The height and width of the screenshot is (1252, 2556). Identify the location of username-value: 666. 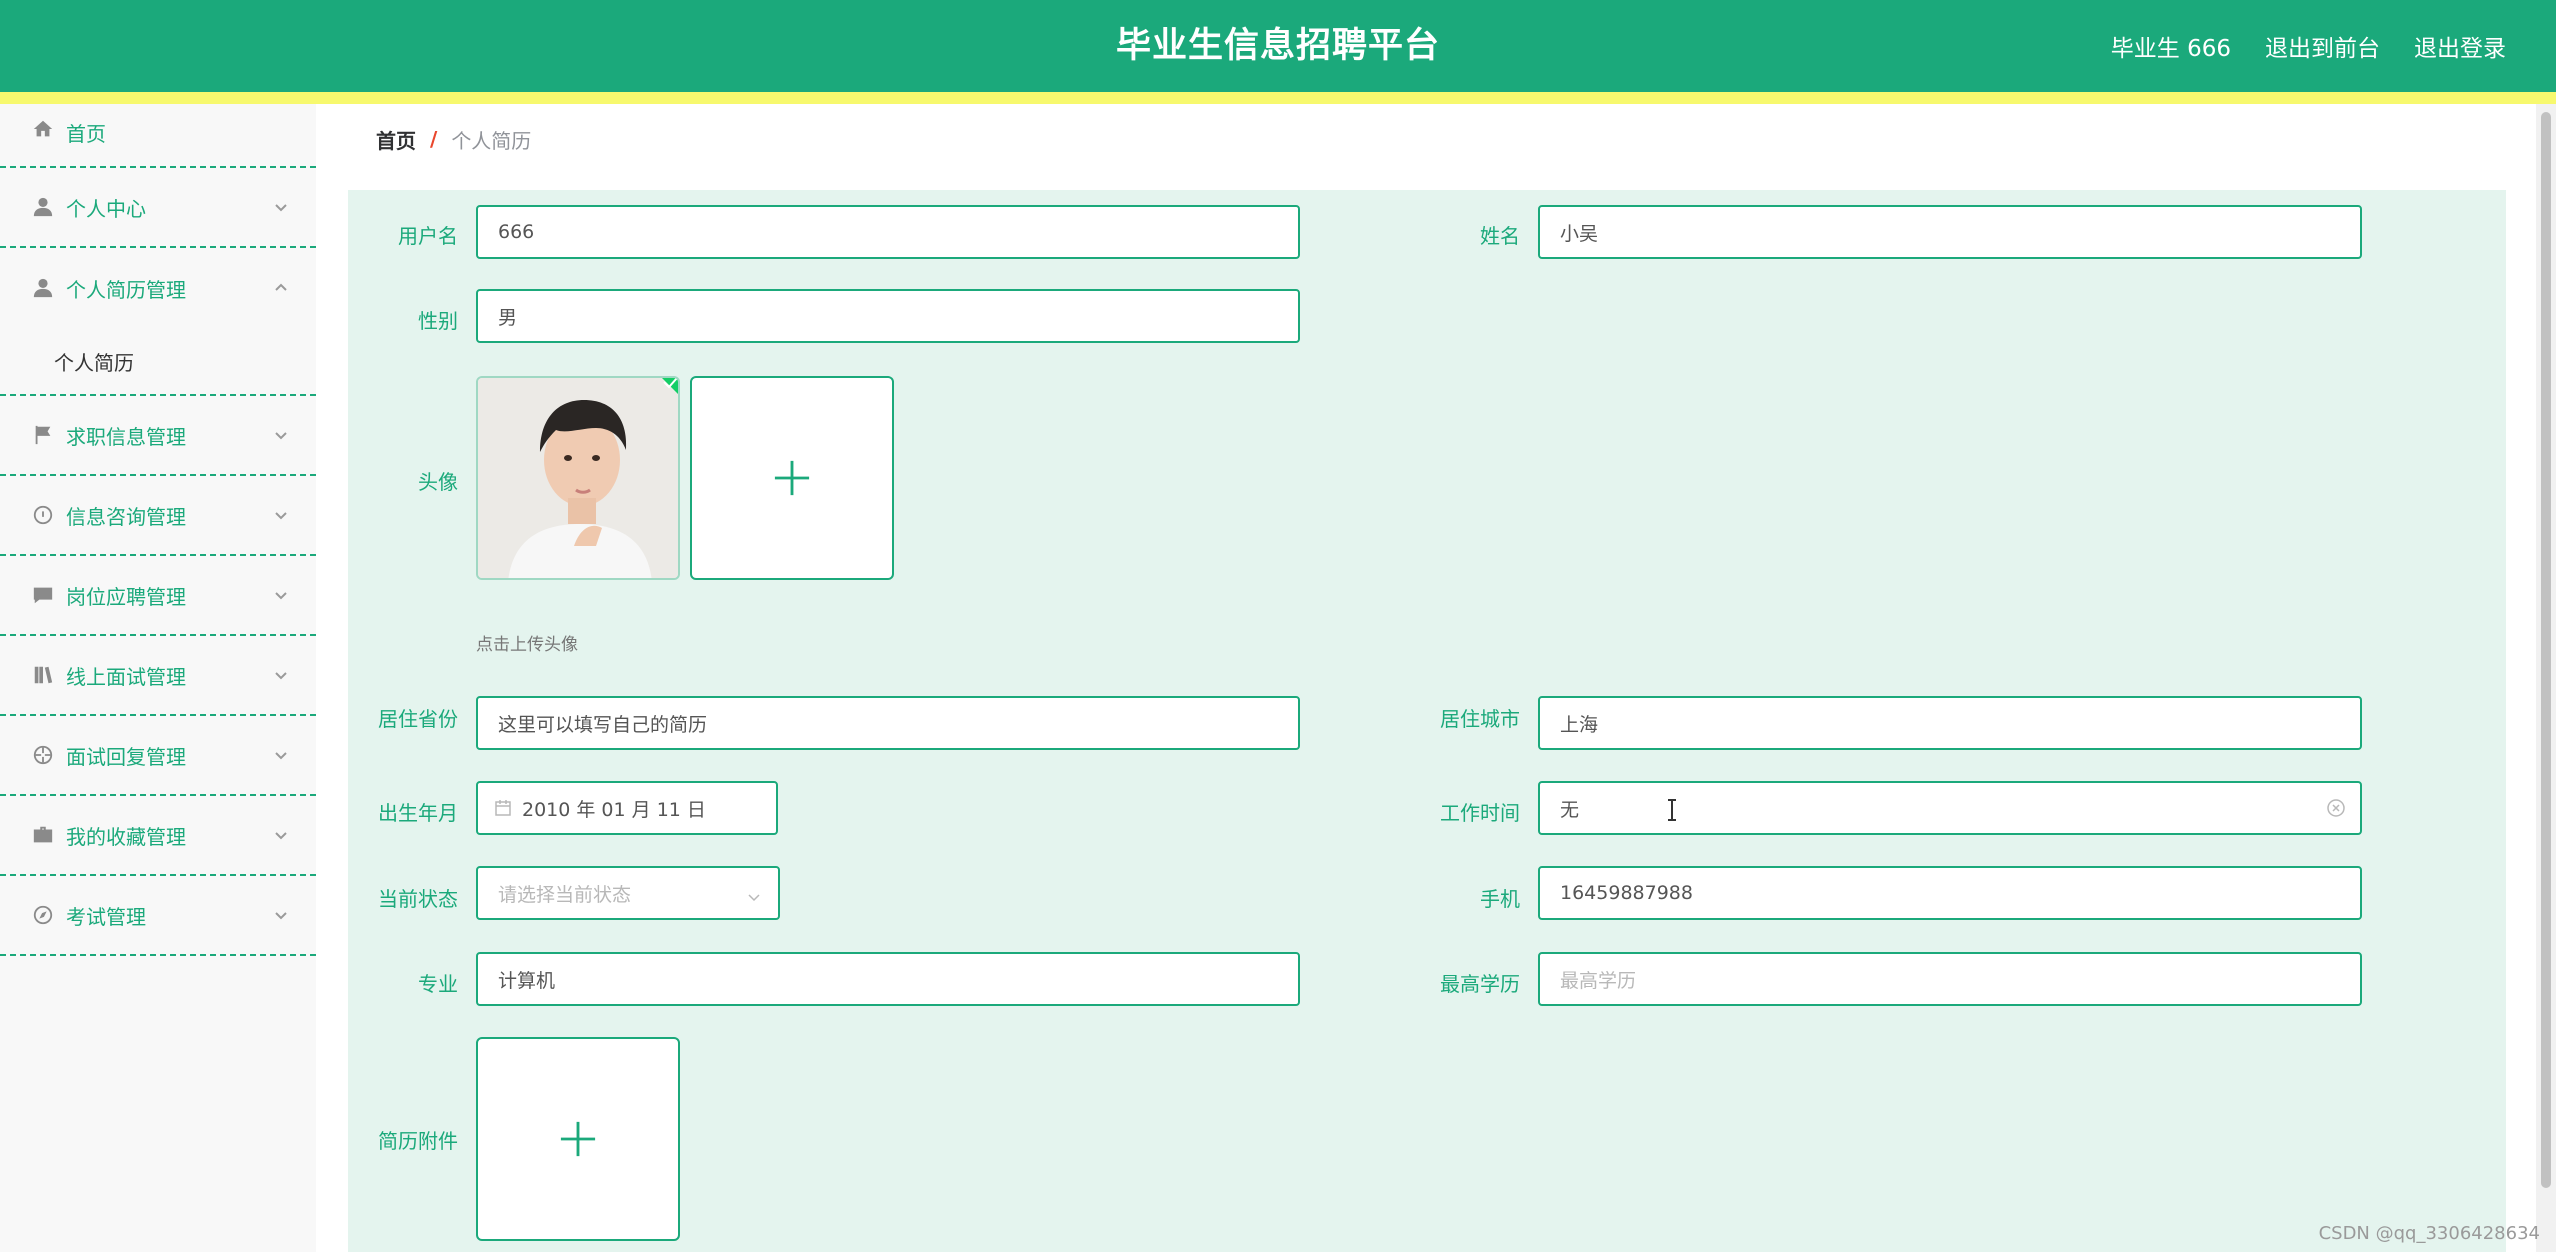
(516, 232).